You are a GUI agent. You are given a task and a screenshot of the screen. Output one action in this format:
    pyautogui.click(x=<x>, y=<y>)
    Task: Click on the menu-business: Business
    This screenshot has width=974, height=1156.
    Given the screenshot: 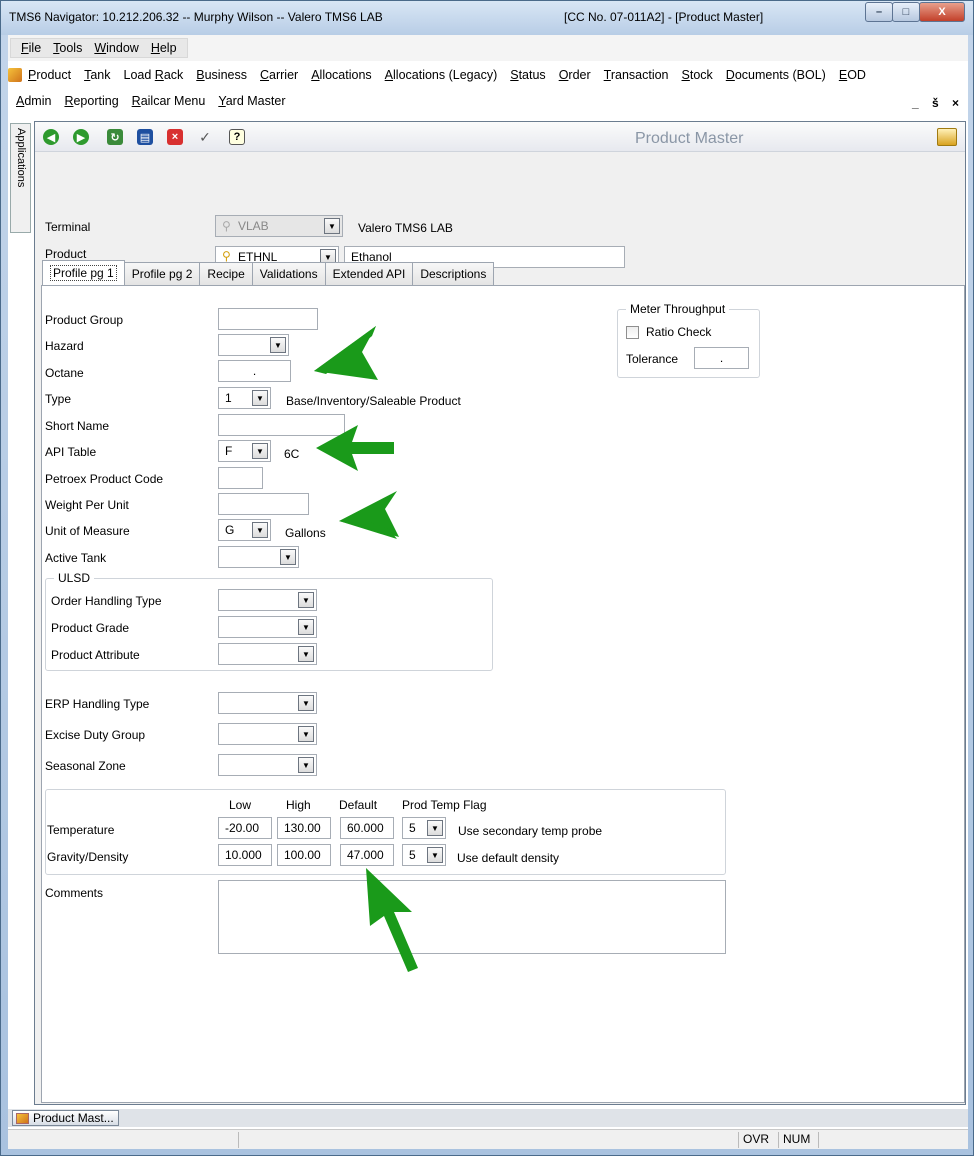 What is the action you would take?
    pyautogui.click(x=221, y=75)
    